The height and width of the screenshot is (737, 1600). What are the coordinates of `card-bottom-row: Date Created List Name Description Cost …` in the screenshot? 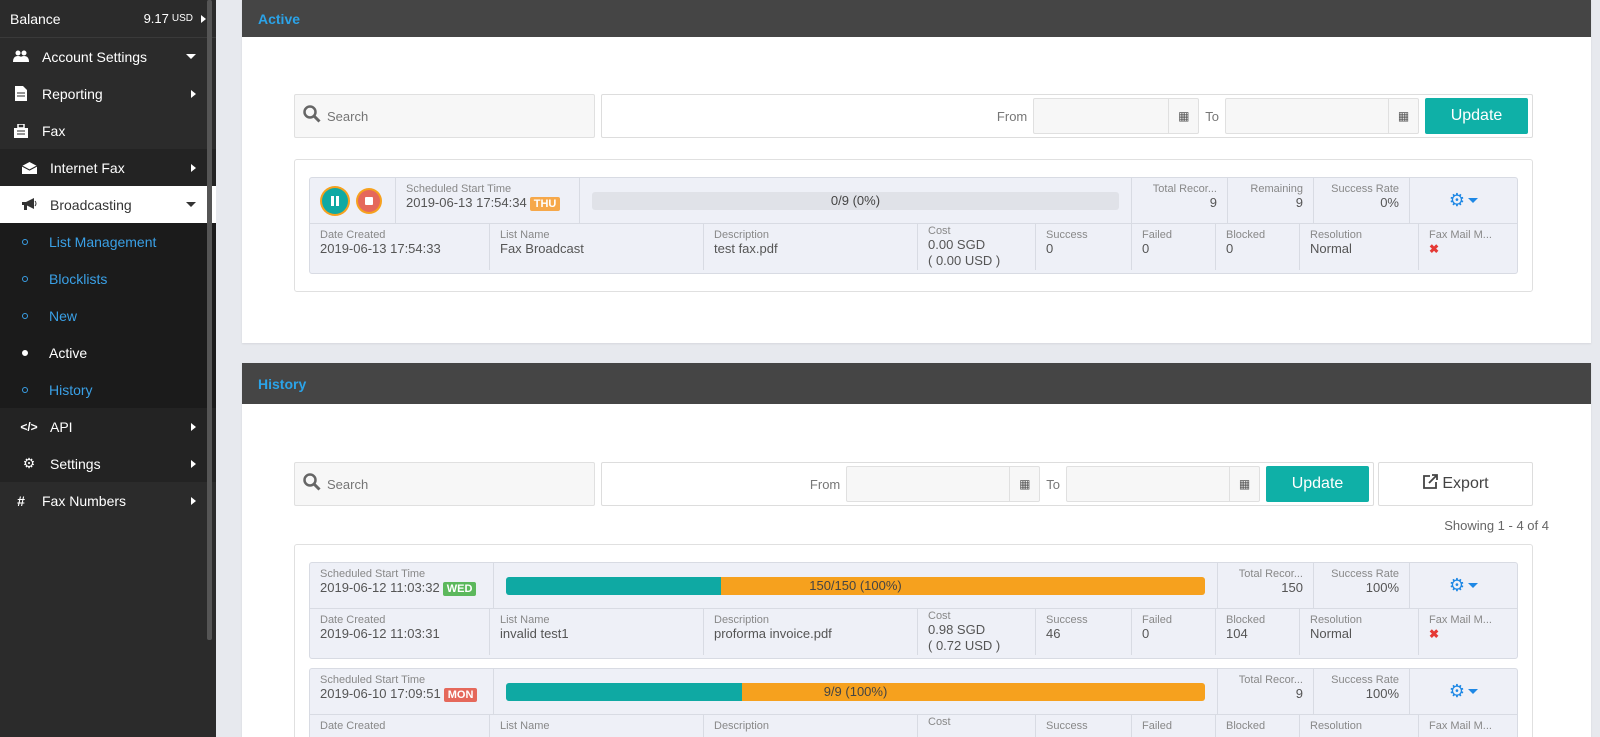 It's located at (913, 726).